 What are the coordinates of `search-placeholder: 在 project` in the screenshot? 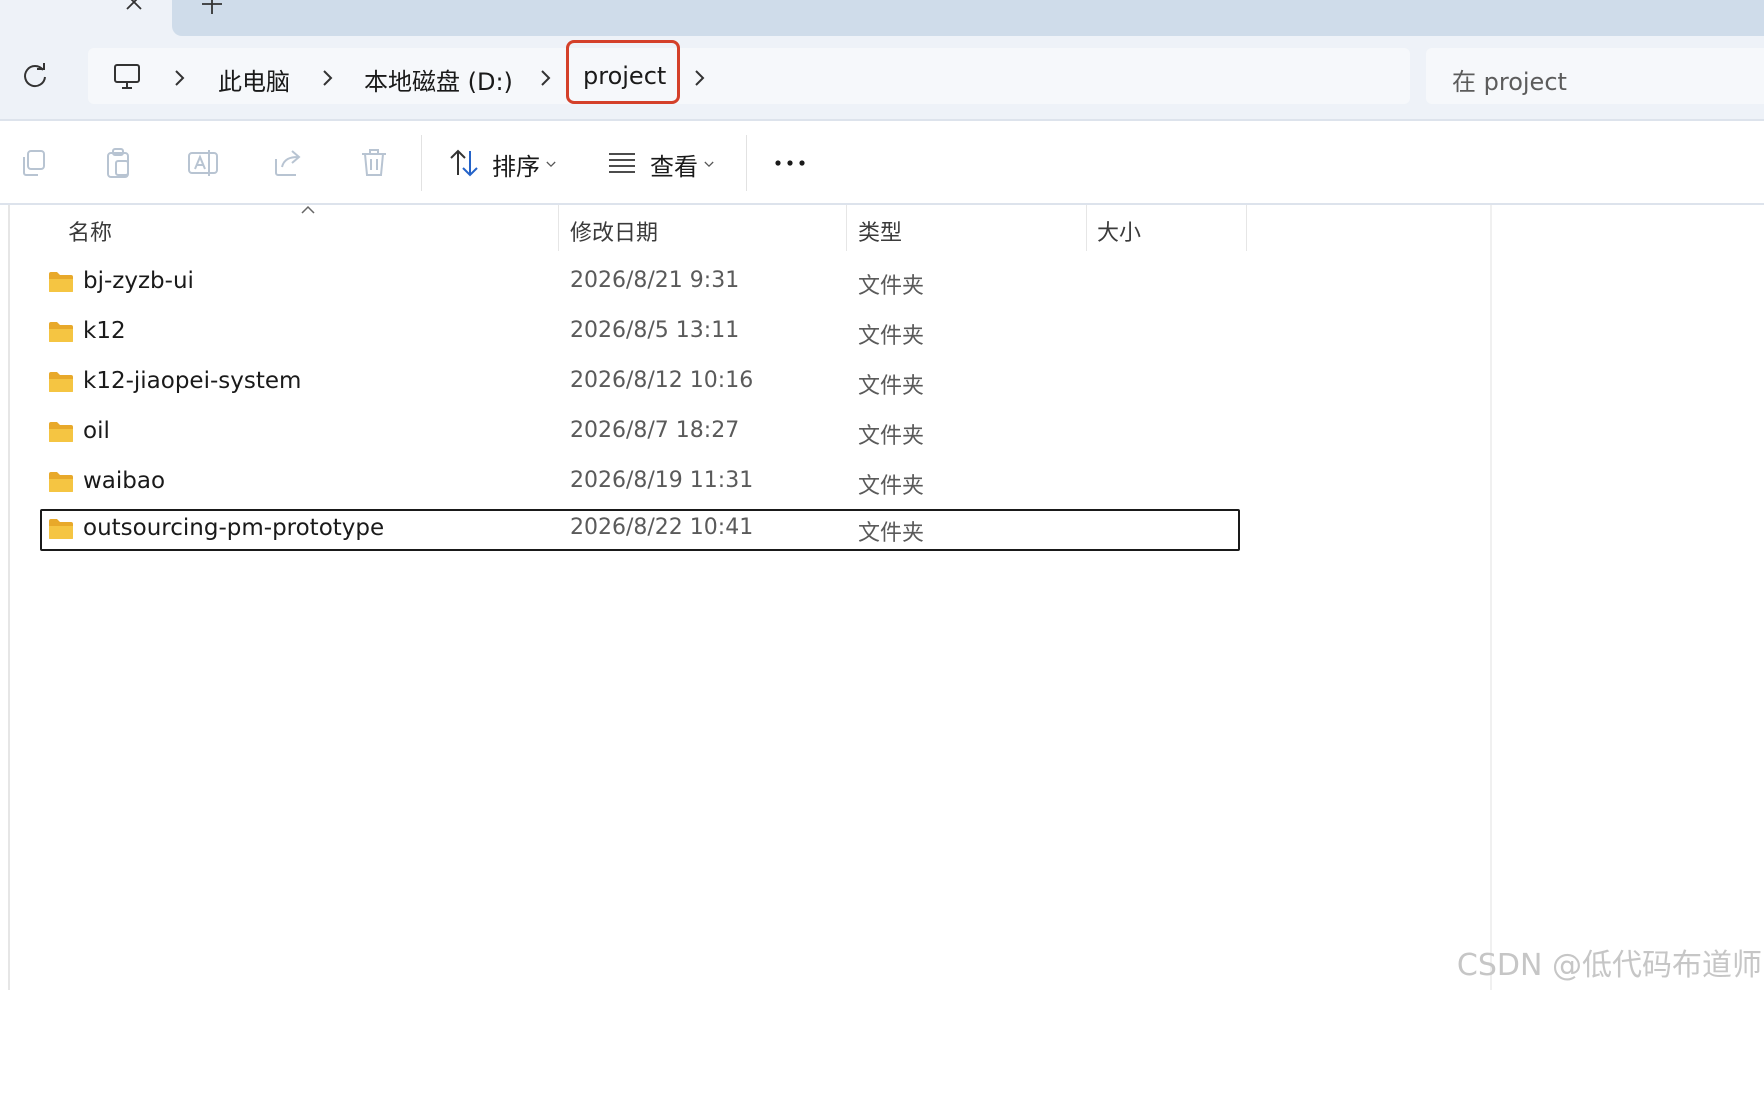 It's located at (1509, 82).